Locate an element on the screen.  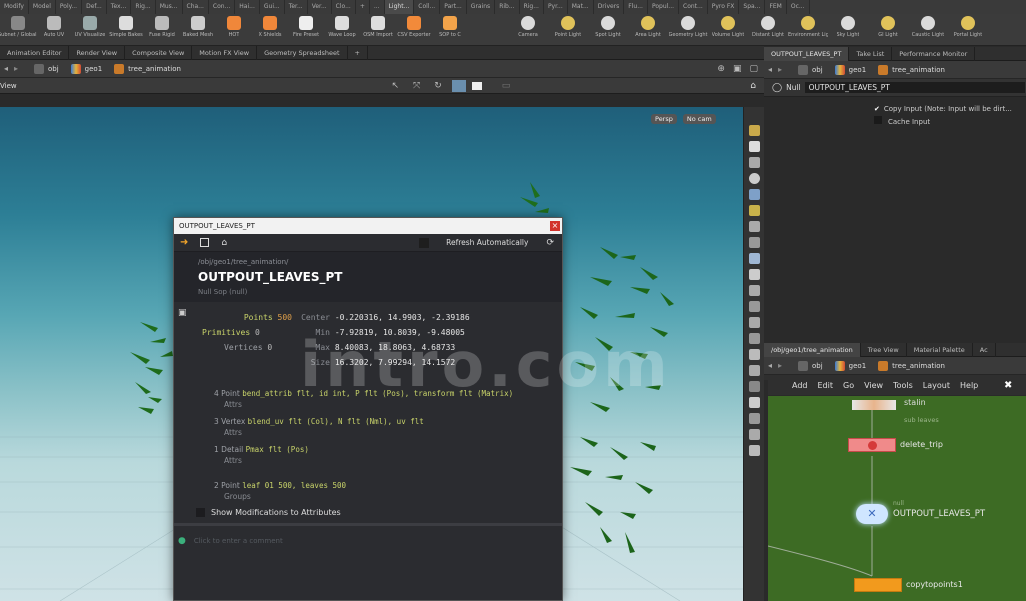
right-pane-tab: Performance Monitor is located at coordinates (934, 54).